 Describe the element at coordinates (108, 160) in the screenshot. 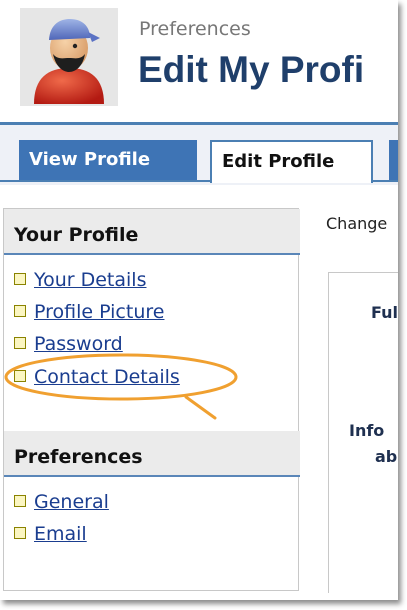

I see `tab-view-profile: View Profile` at that location.